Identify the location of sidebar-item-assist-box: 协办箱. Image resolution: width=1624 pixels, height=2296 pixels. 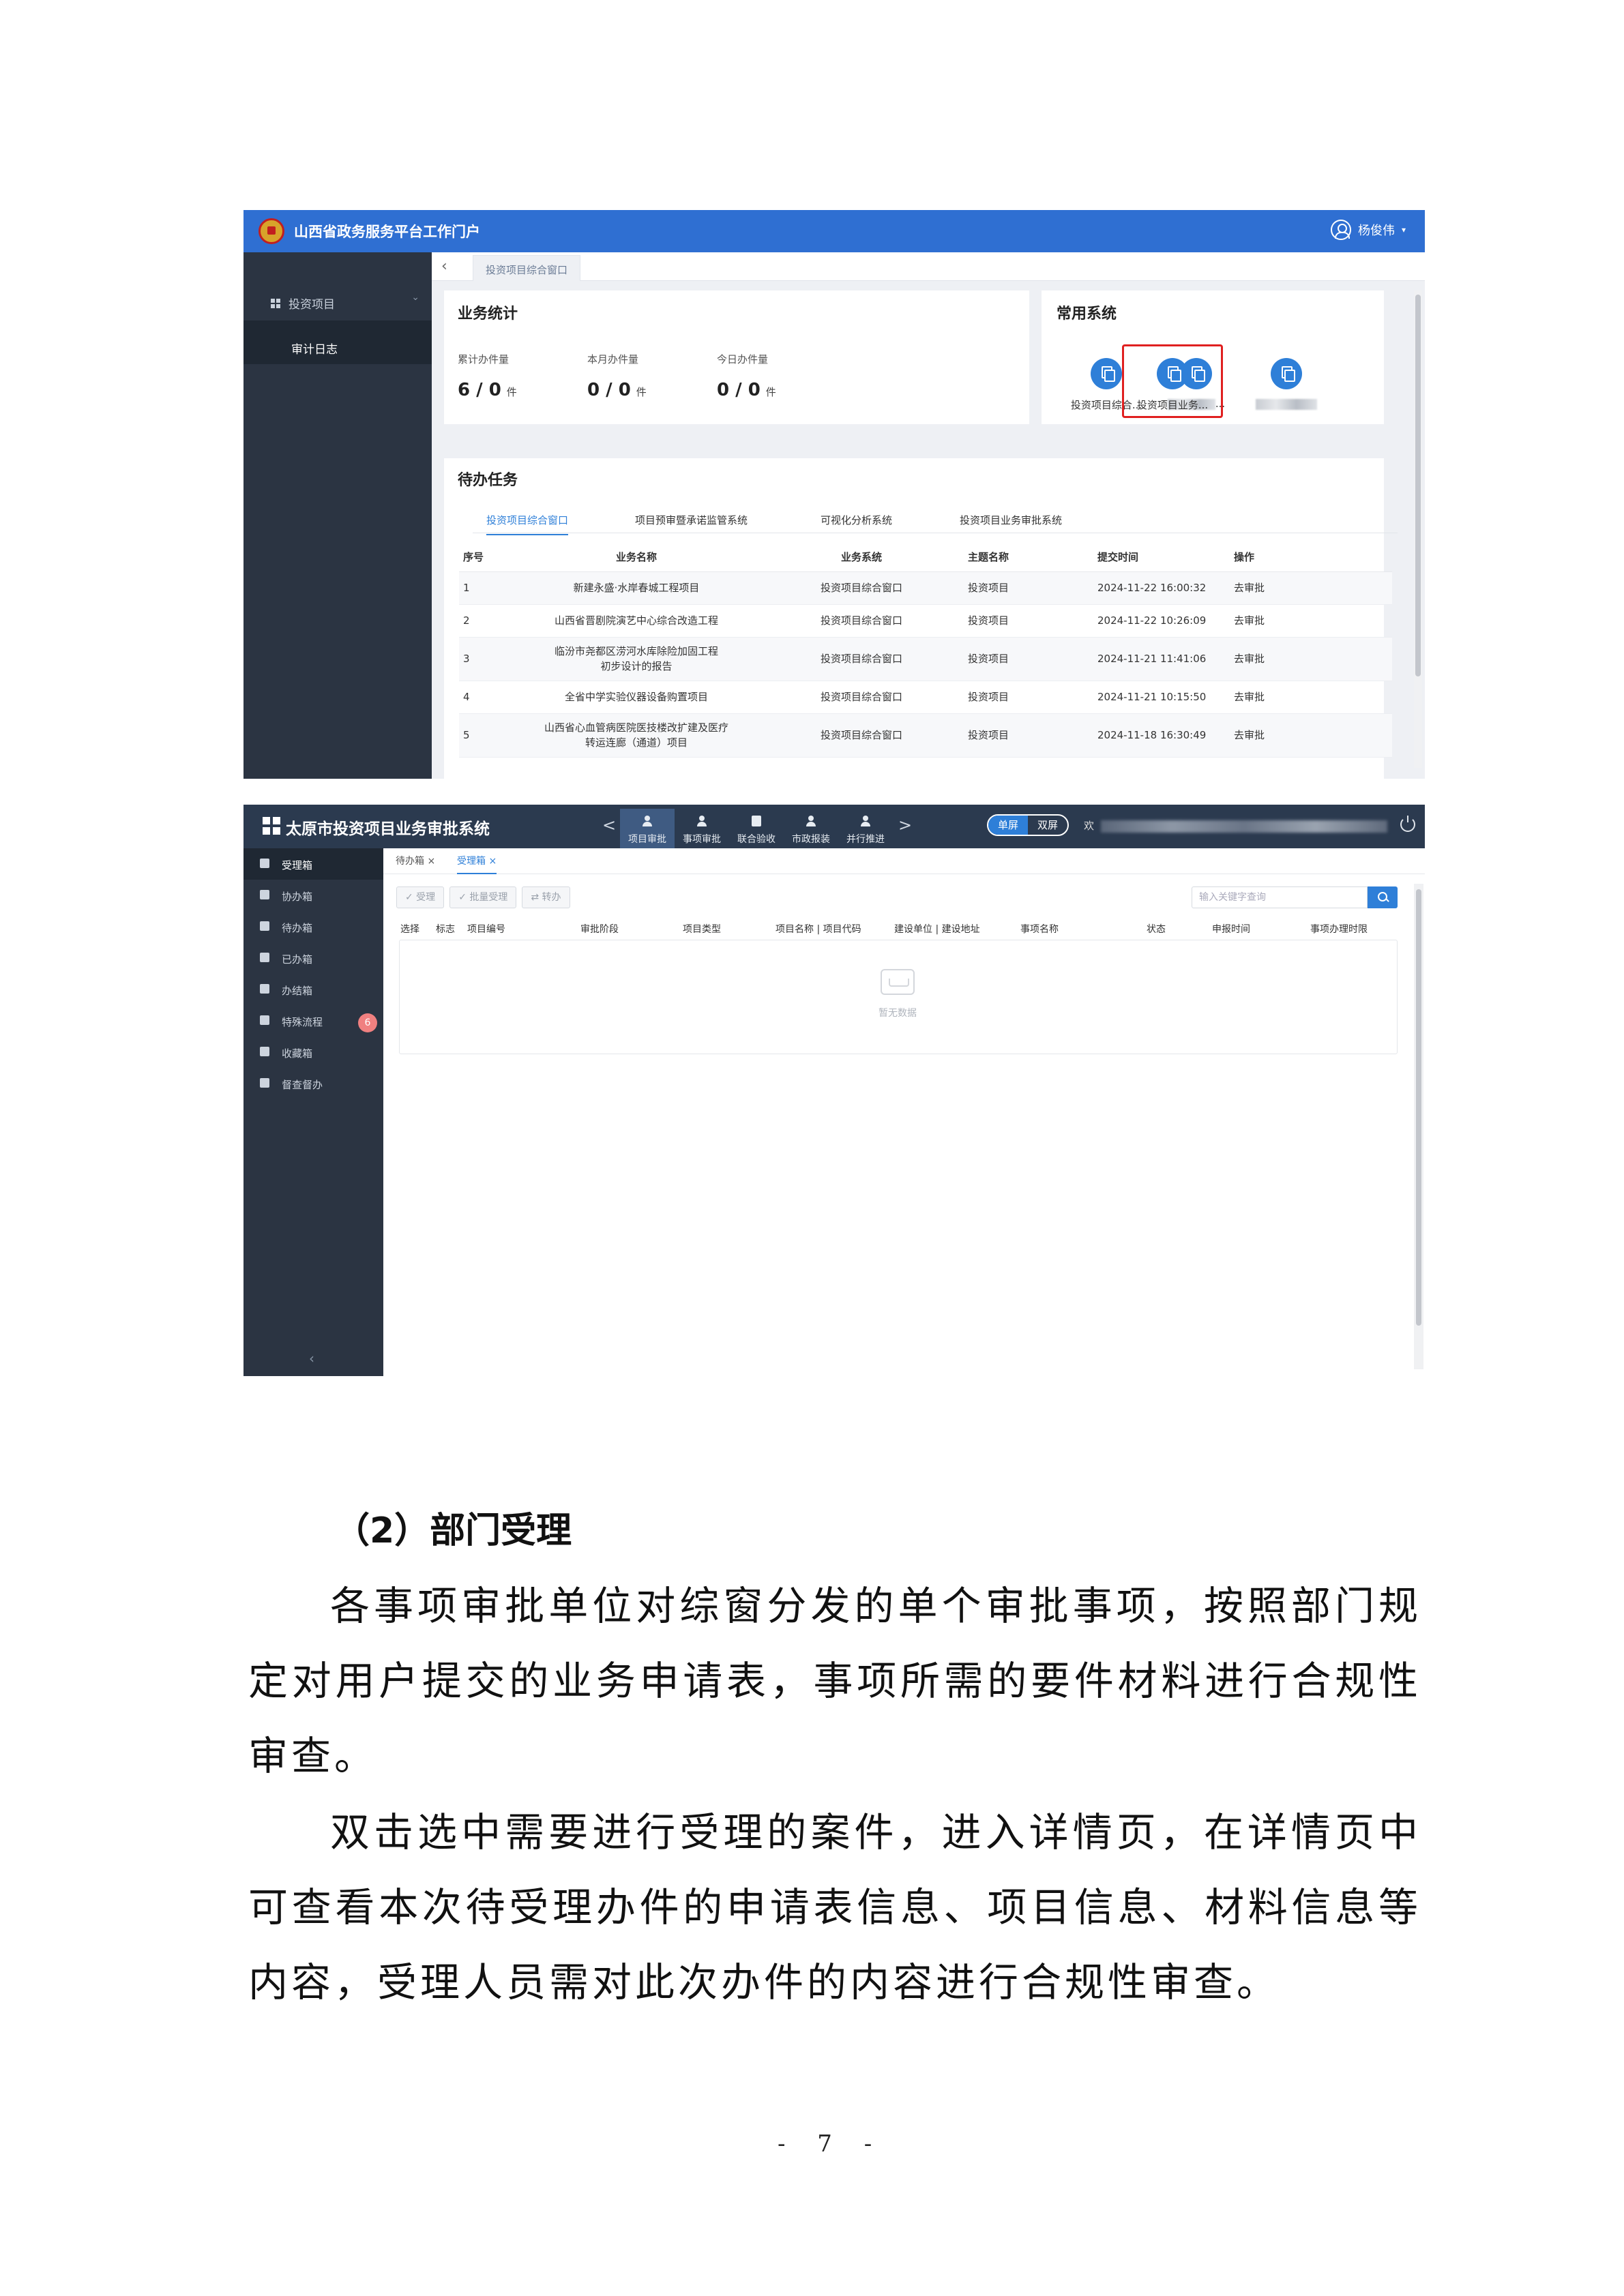
(313, 895).